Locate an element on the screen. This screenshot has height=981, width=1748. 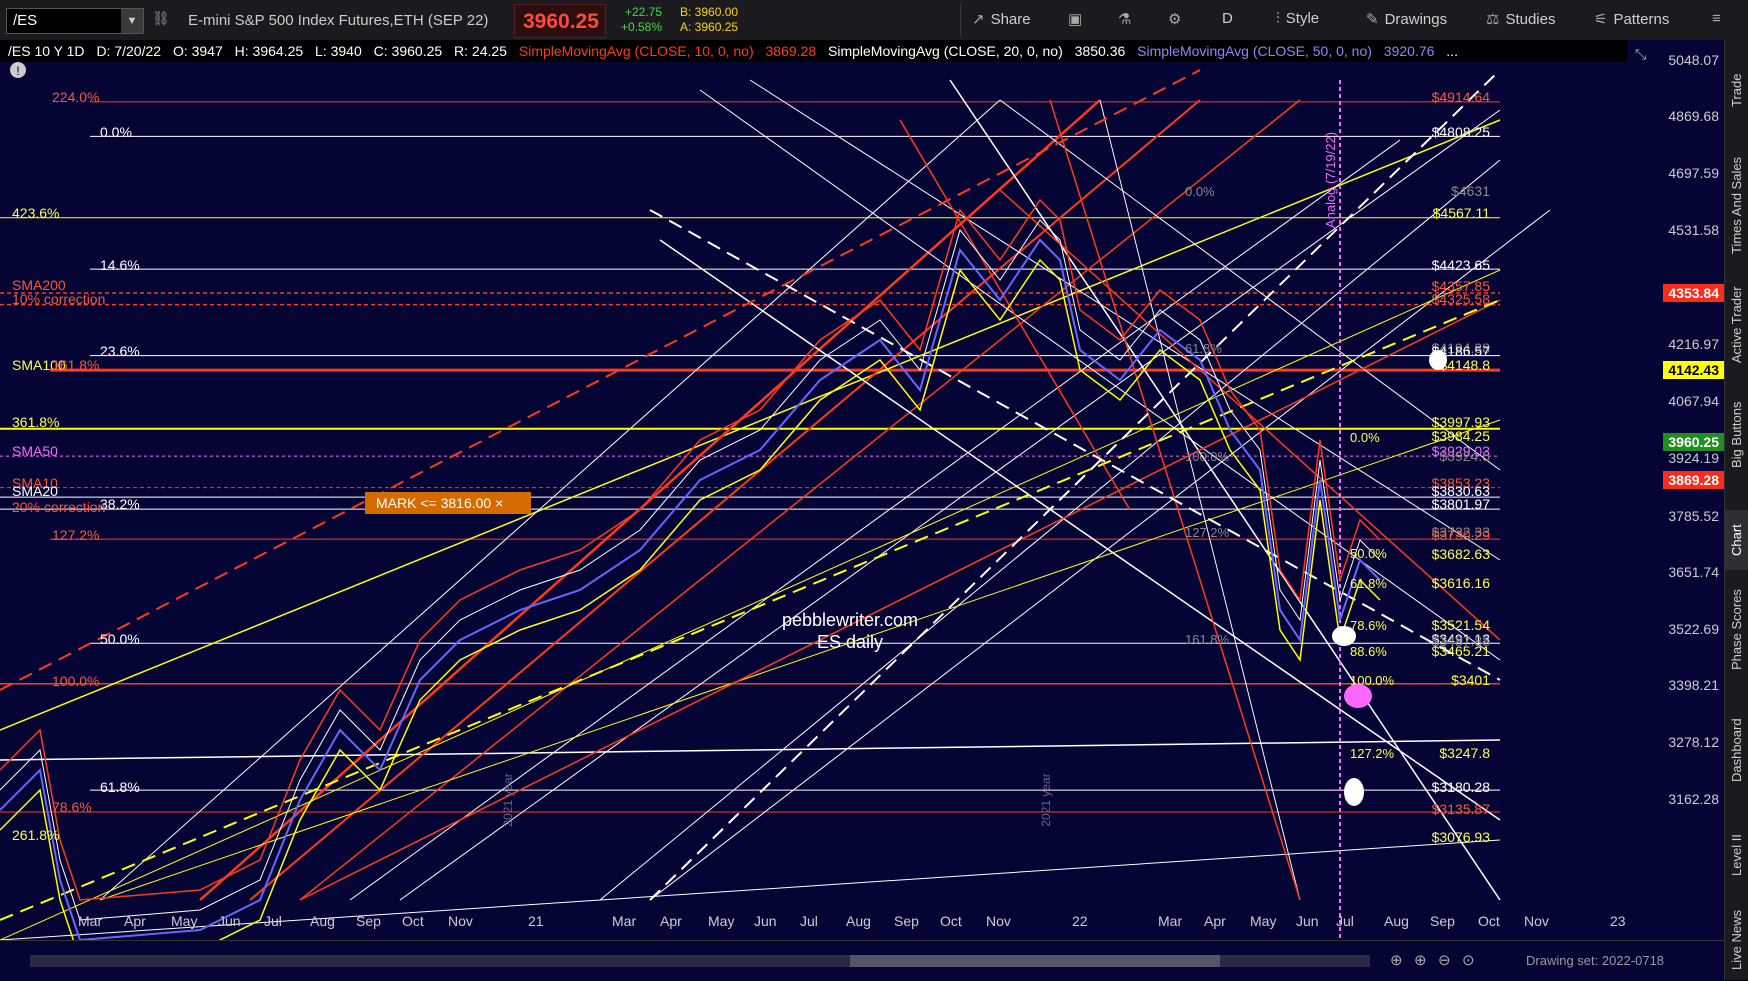
price-tick: 3522.69 is located at coordinates (1693, 629).